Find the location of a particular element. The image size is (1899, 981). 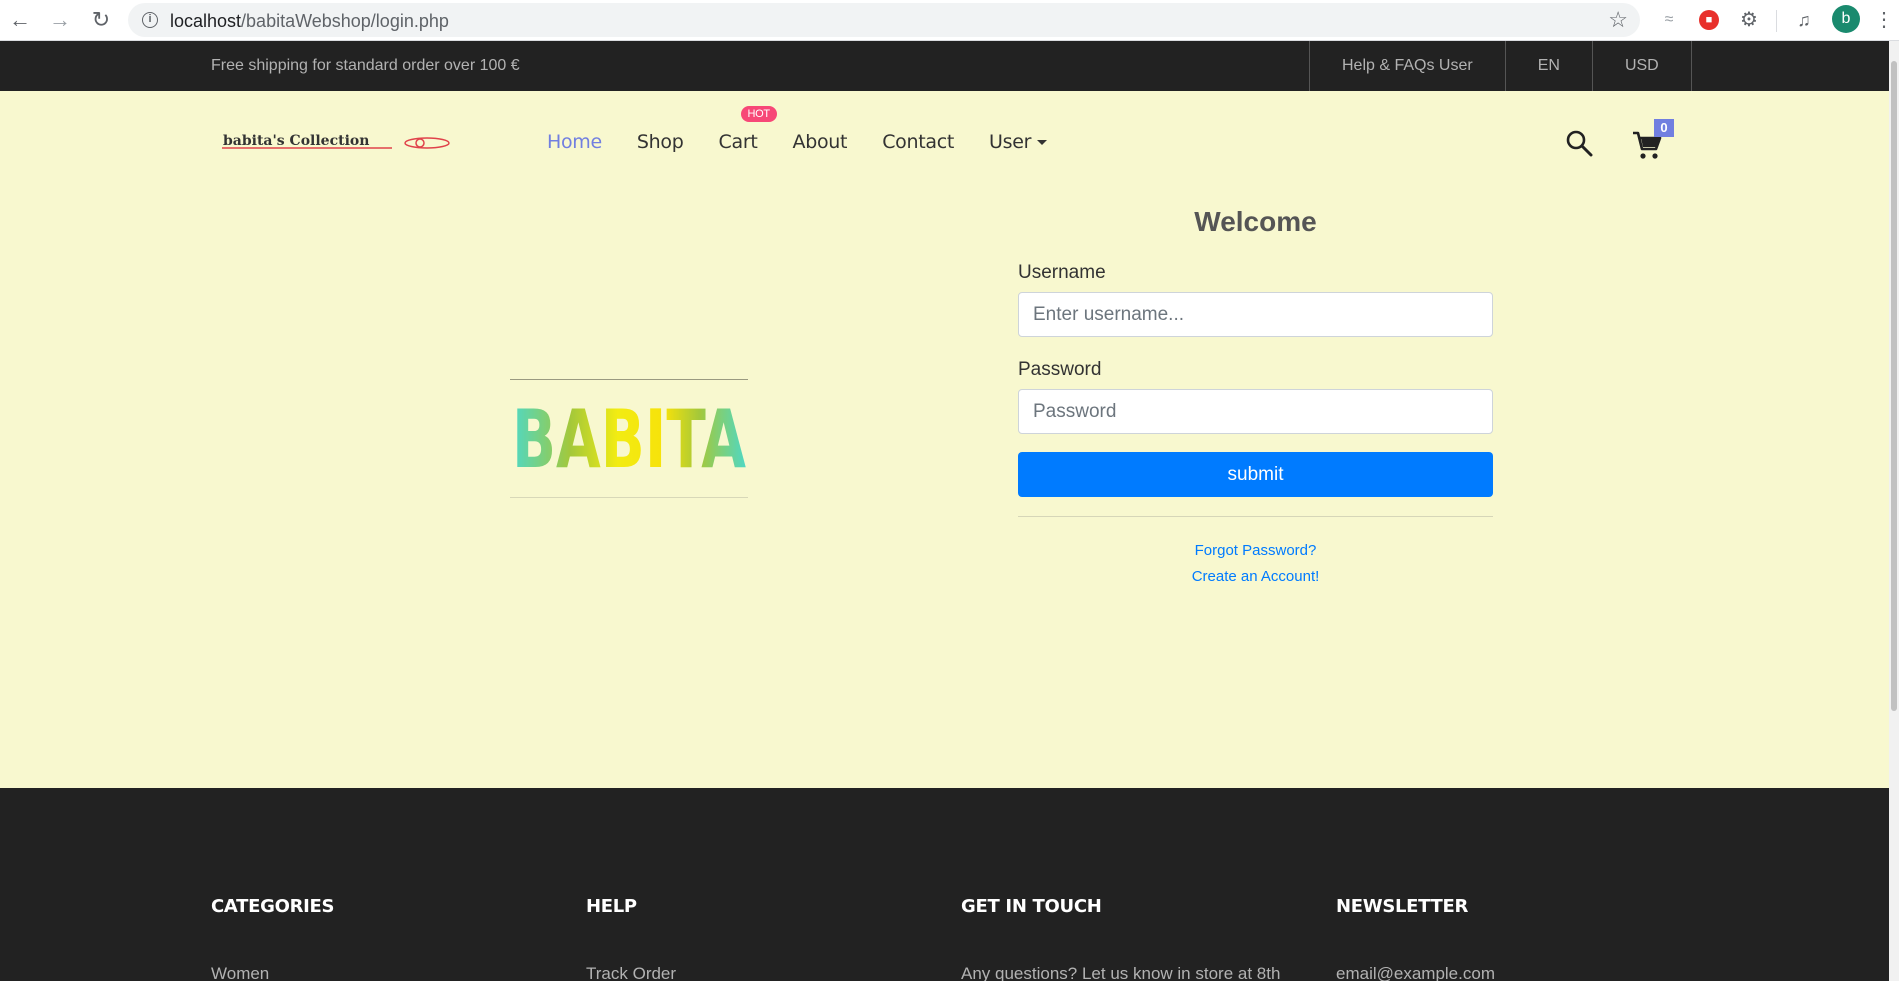

help-faqs-link: Help & FAQs User is located at coordinates (1407, 66).